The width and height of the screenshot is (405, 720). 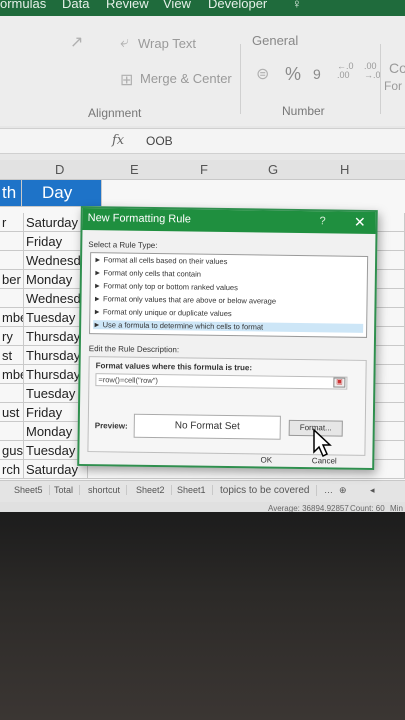 I want to click on column-header-f: F, so click(x=204, y=169).